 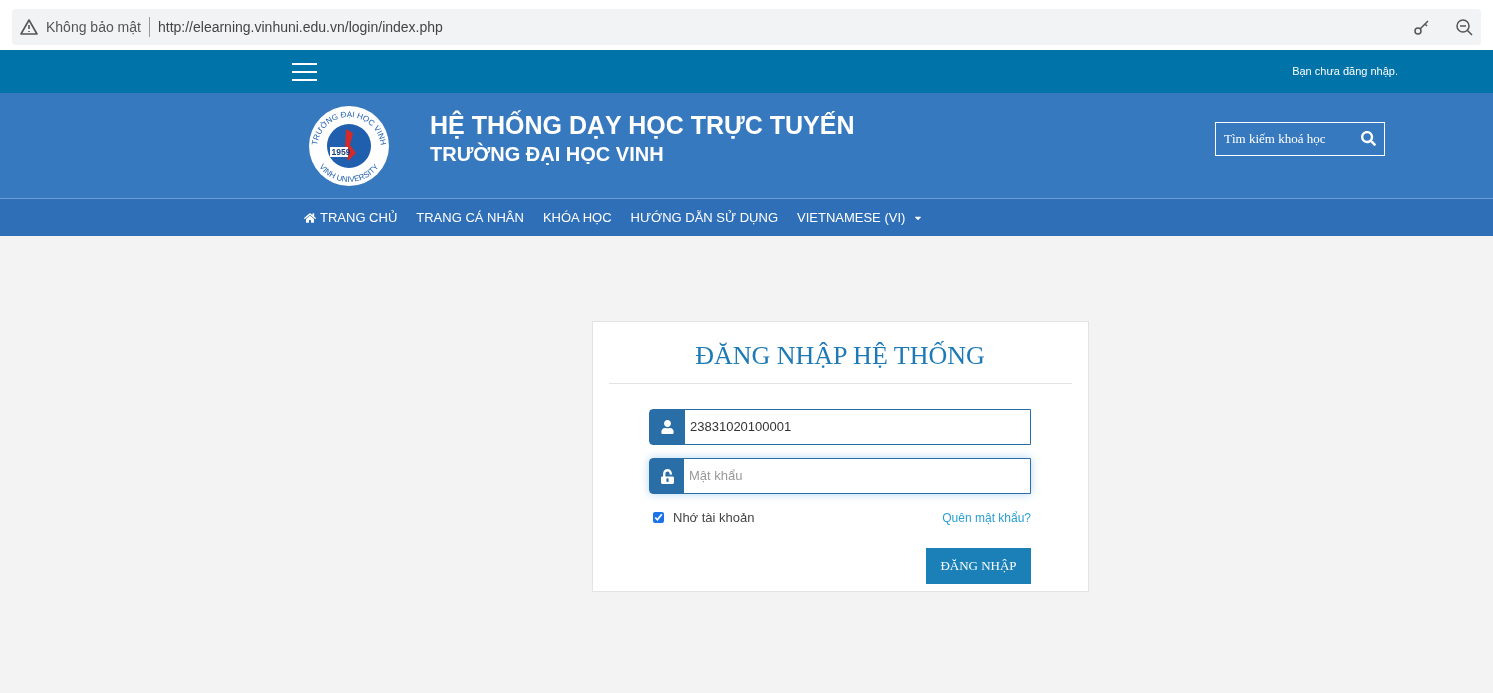 I want to click on unlock-icon, so click(x=667, y=476).